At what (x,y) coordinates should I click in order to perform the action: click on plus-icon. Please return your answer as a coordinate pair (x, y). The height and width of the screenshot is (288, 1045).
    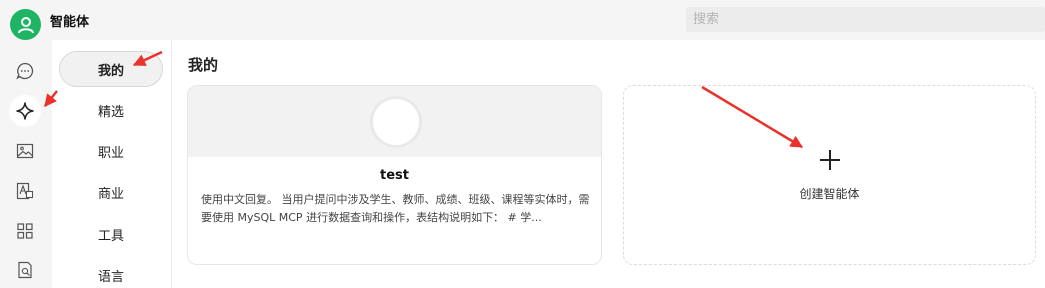
    Looking at the image, I should click on (830, 160).